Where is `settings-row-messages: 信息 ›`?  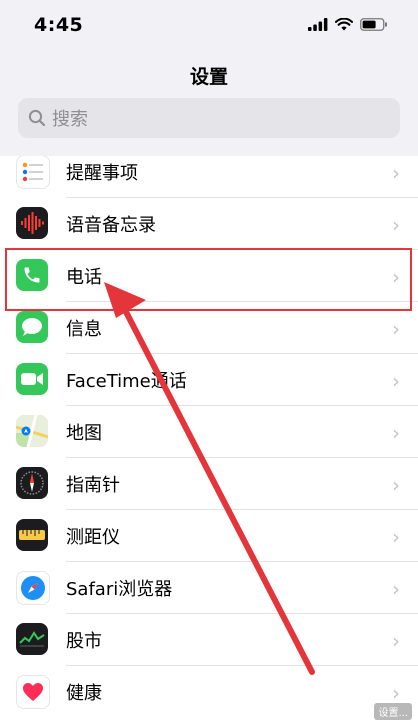 settings-row-messages: 信息 › is located at coordinates (209, 328).